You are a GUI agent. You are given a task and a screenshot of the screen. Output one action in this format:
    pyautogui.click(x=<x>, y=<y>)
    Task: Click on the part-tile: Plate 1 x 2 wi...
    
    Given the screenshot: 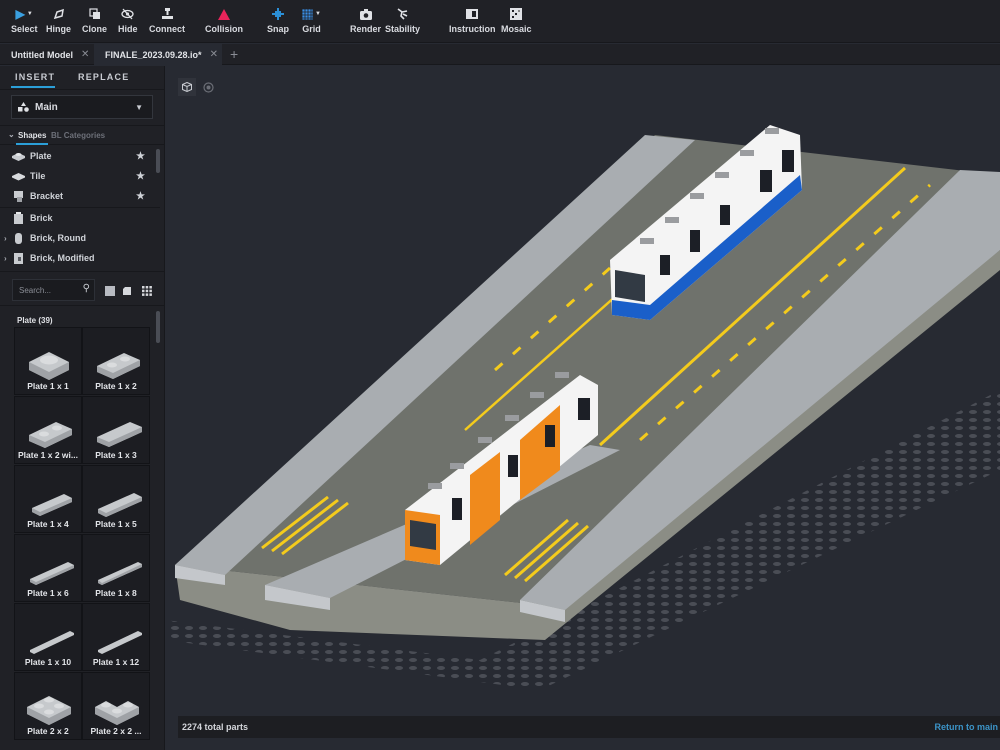 What is the action you would take?
    pyautogui.click(x=48, y=430)
    